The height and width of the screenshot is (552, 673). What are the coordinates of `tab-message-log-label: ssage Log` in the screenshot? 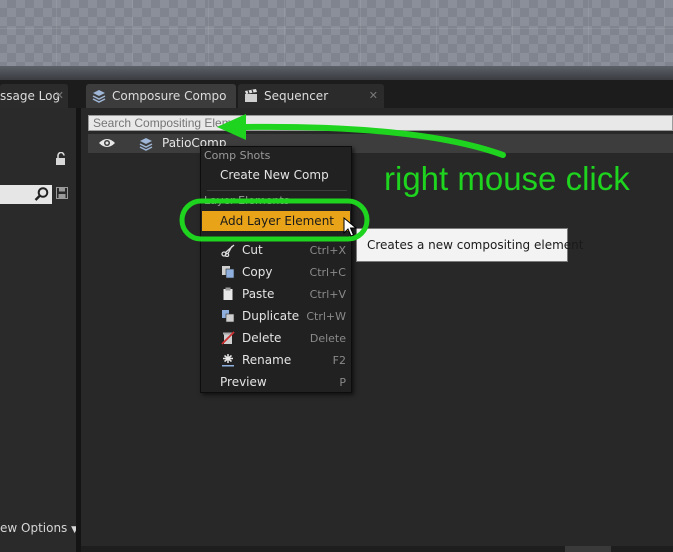 It's located at (30, 96).